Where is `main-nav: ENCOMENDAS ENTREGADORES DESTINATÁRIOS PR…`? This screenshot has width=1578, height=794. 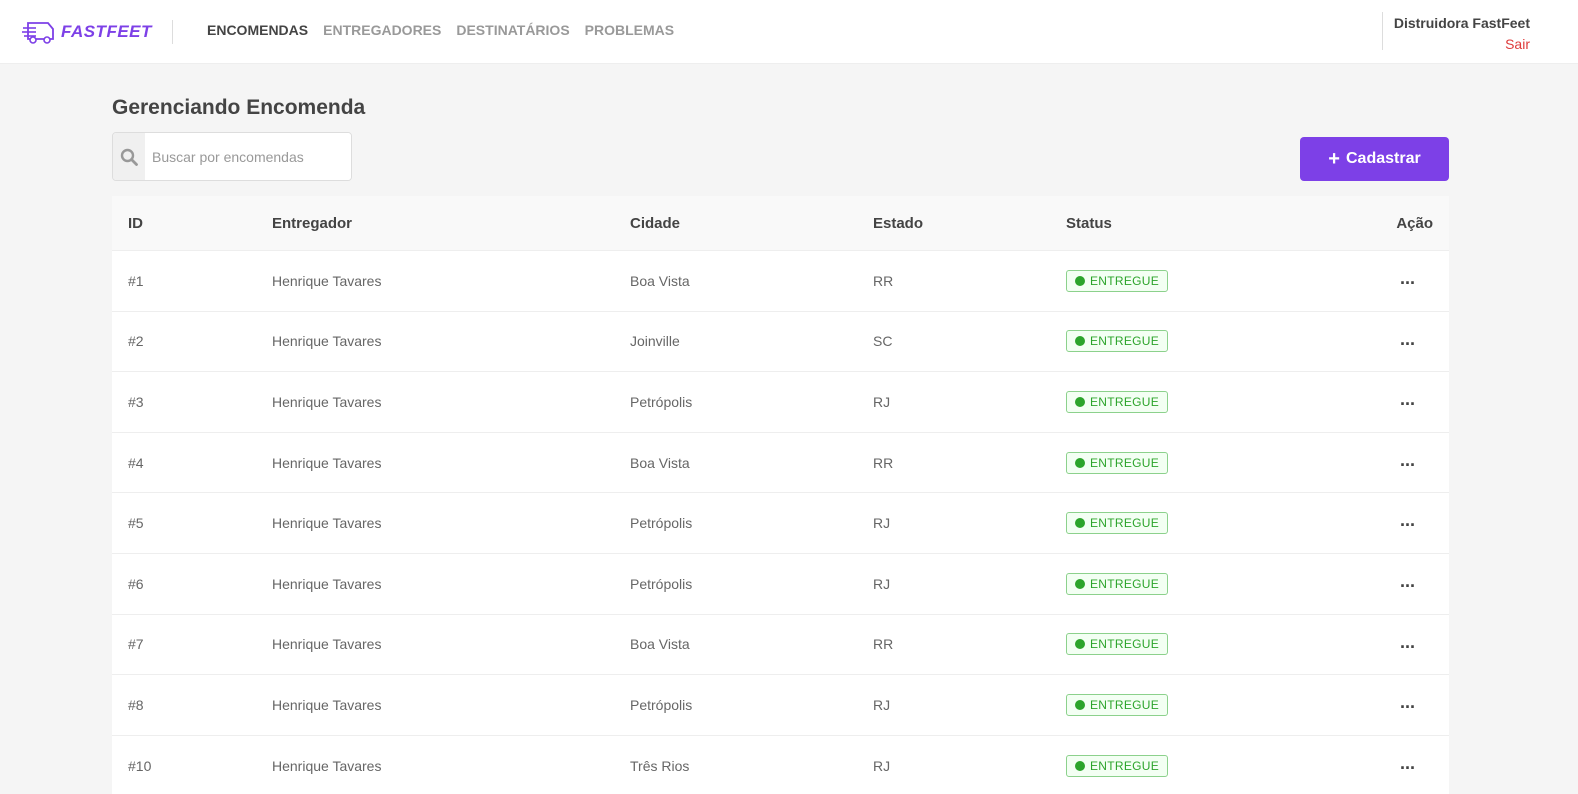 main-nav: ENCOMENDAS ENTREGADORES DESTINATÁRIOS PR… is located at coordinates (440, 30).